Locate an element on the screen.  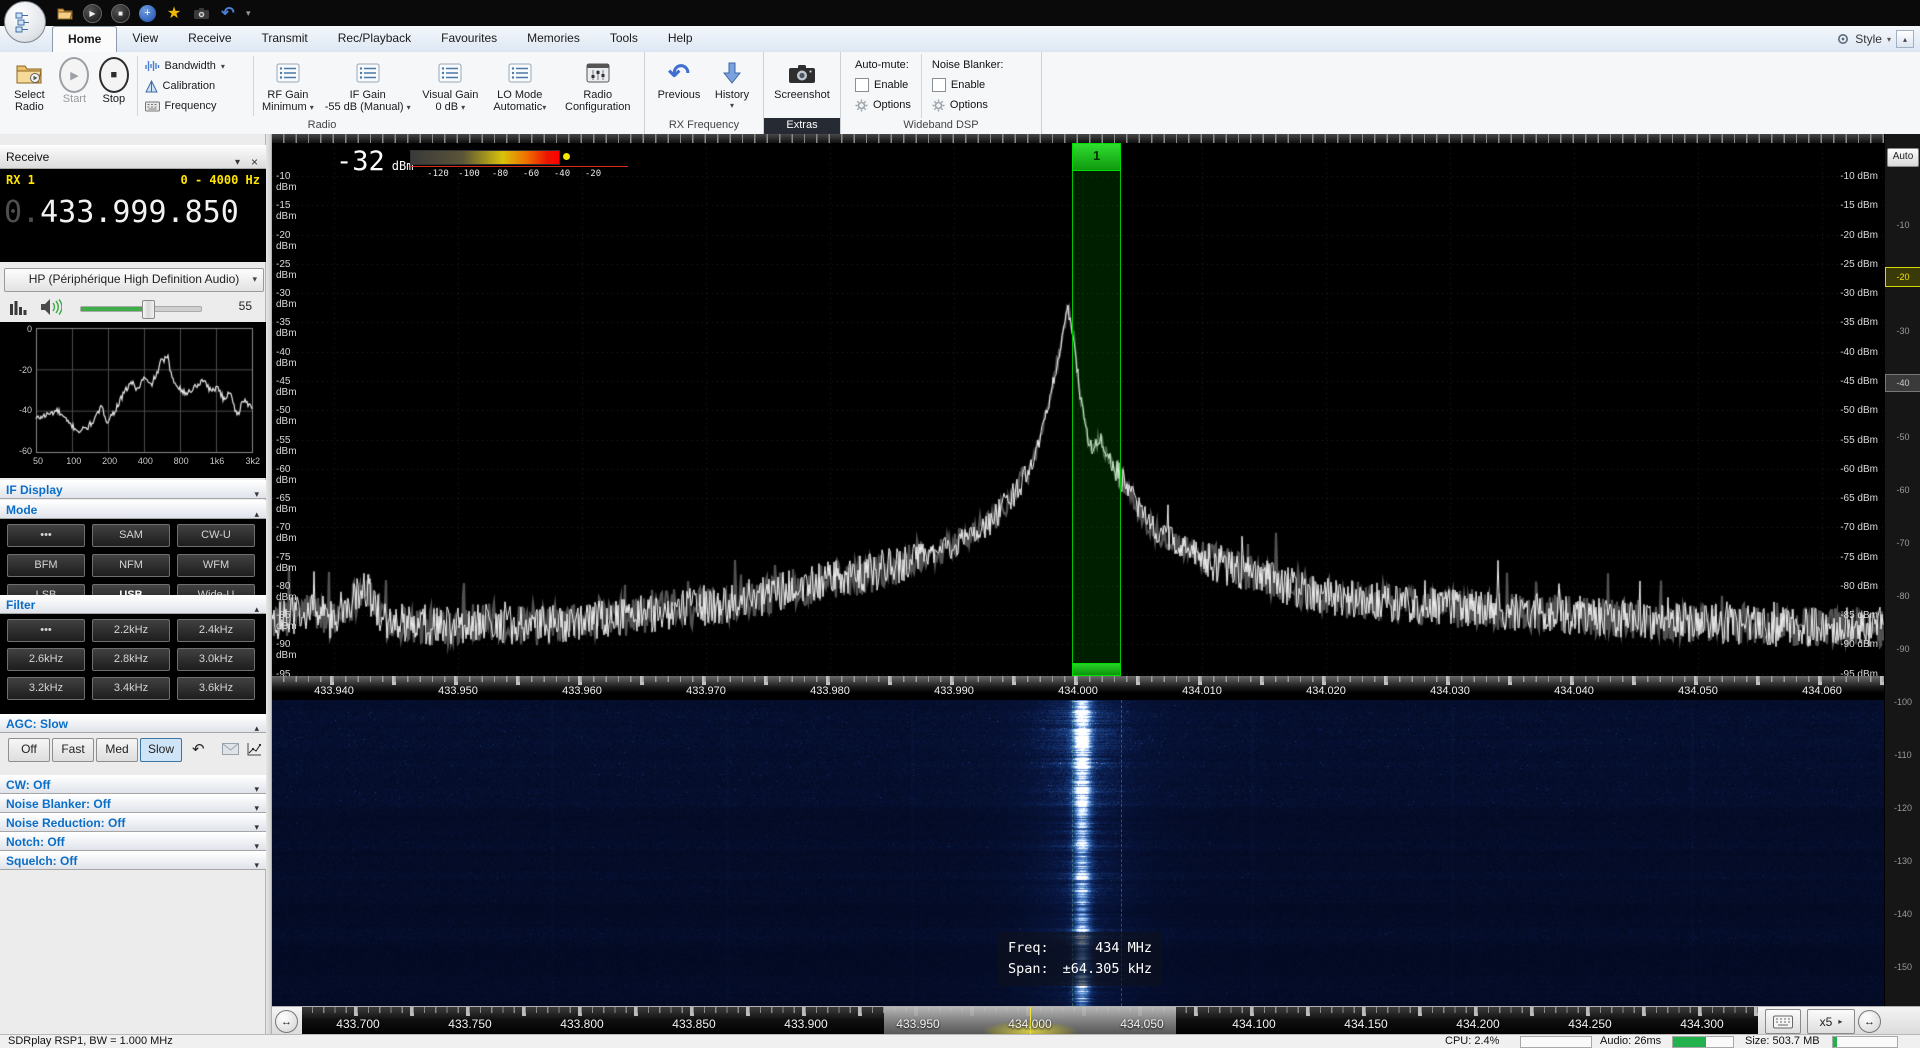
automute-enable-checkbox: Enable is located at coordinates (883, 85).